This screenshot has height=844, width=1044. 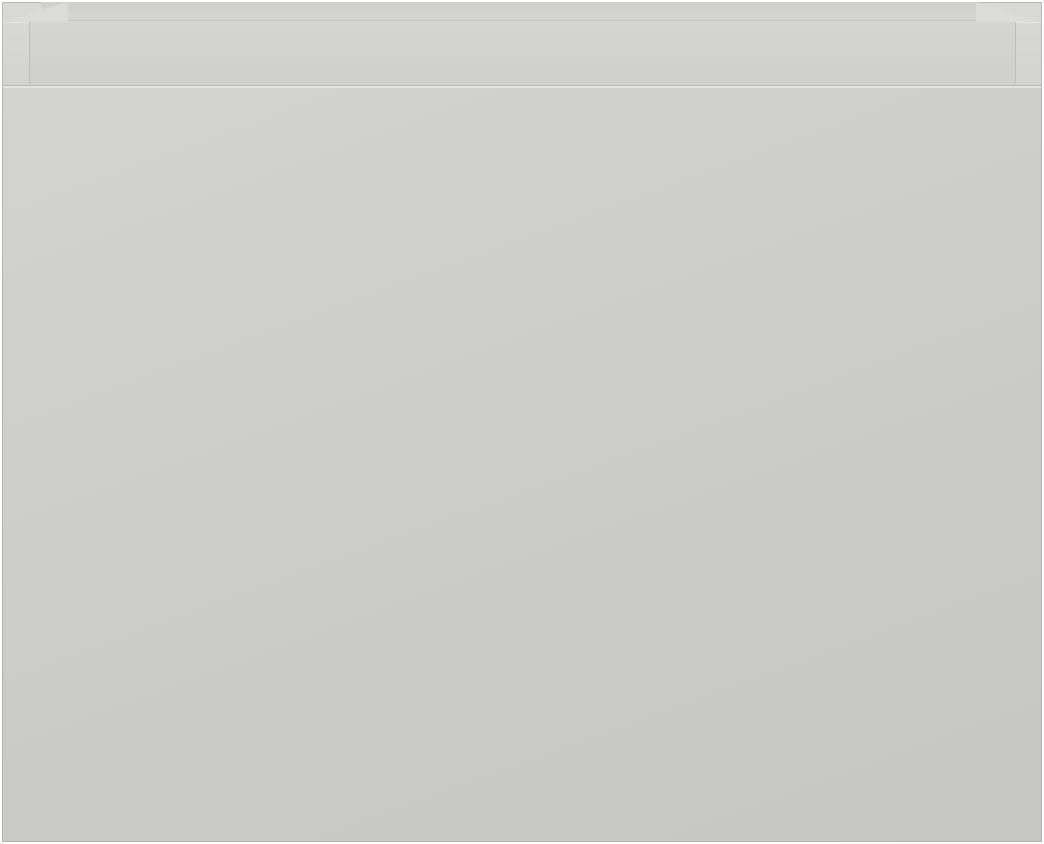 I want to click on drawer-inner-right-edge, so click(x=1015, y=53).